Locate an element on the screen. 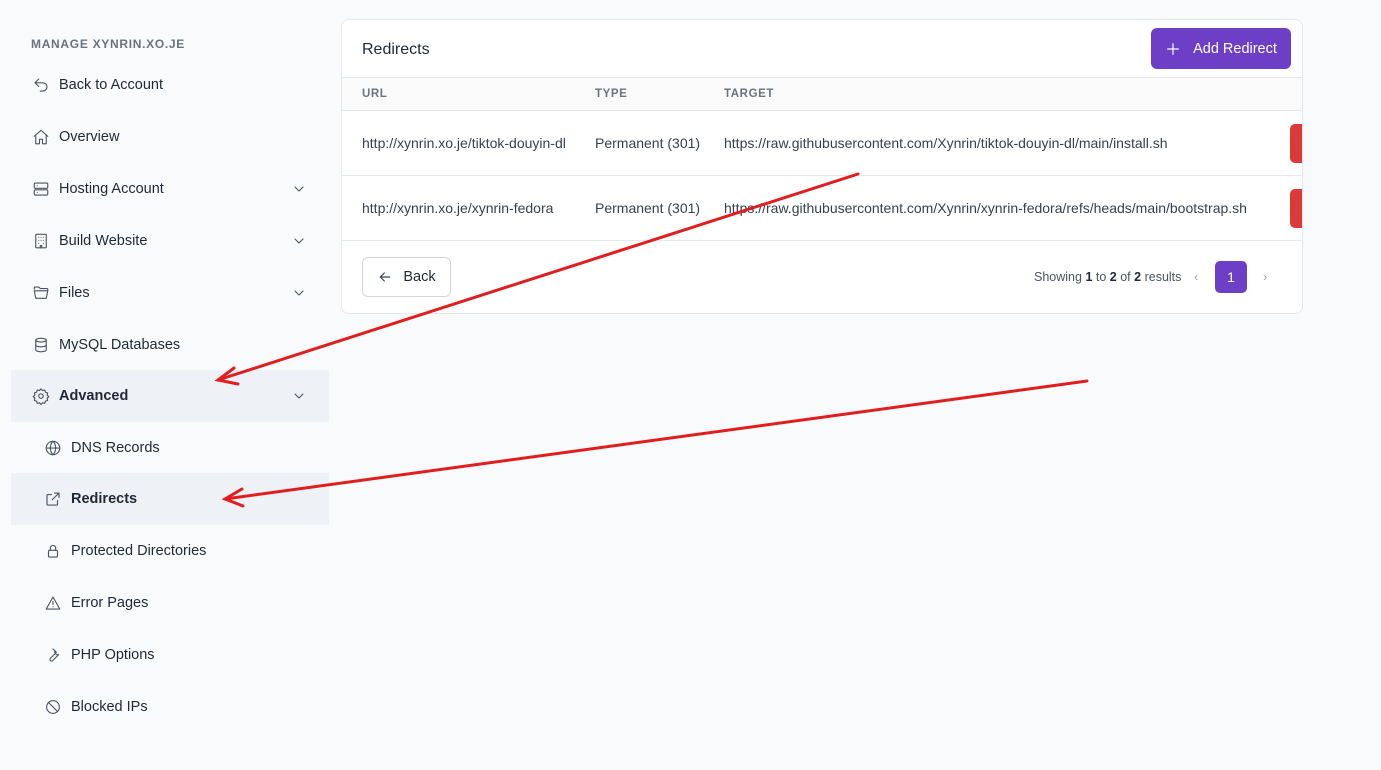 The height and width of the screenshot is (770, 1381). page-title: Redirects is located at coordinates (396, 49).